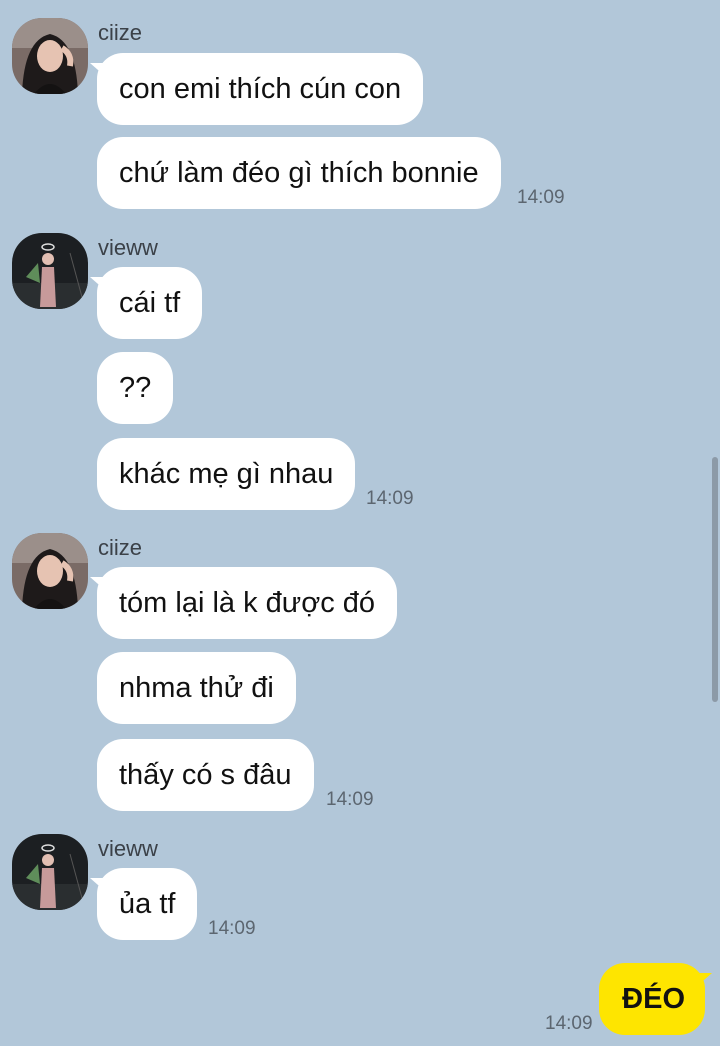 This screenshot has width=720, height=1046. Describe the element at coordinates (299, 173) in the screenshot. I see `message-bubble: chứ làm đéo gì thích bonnie` at that location.